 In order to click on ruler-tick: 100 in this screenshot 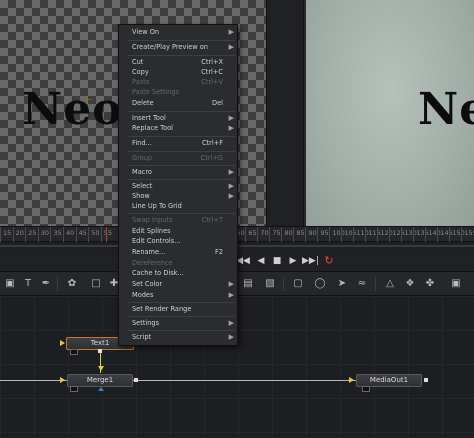, I will do `click(337, 235)`.